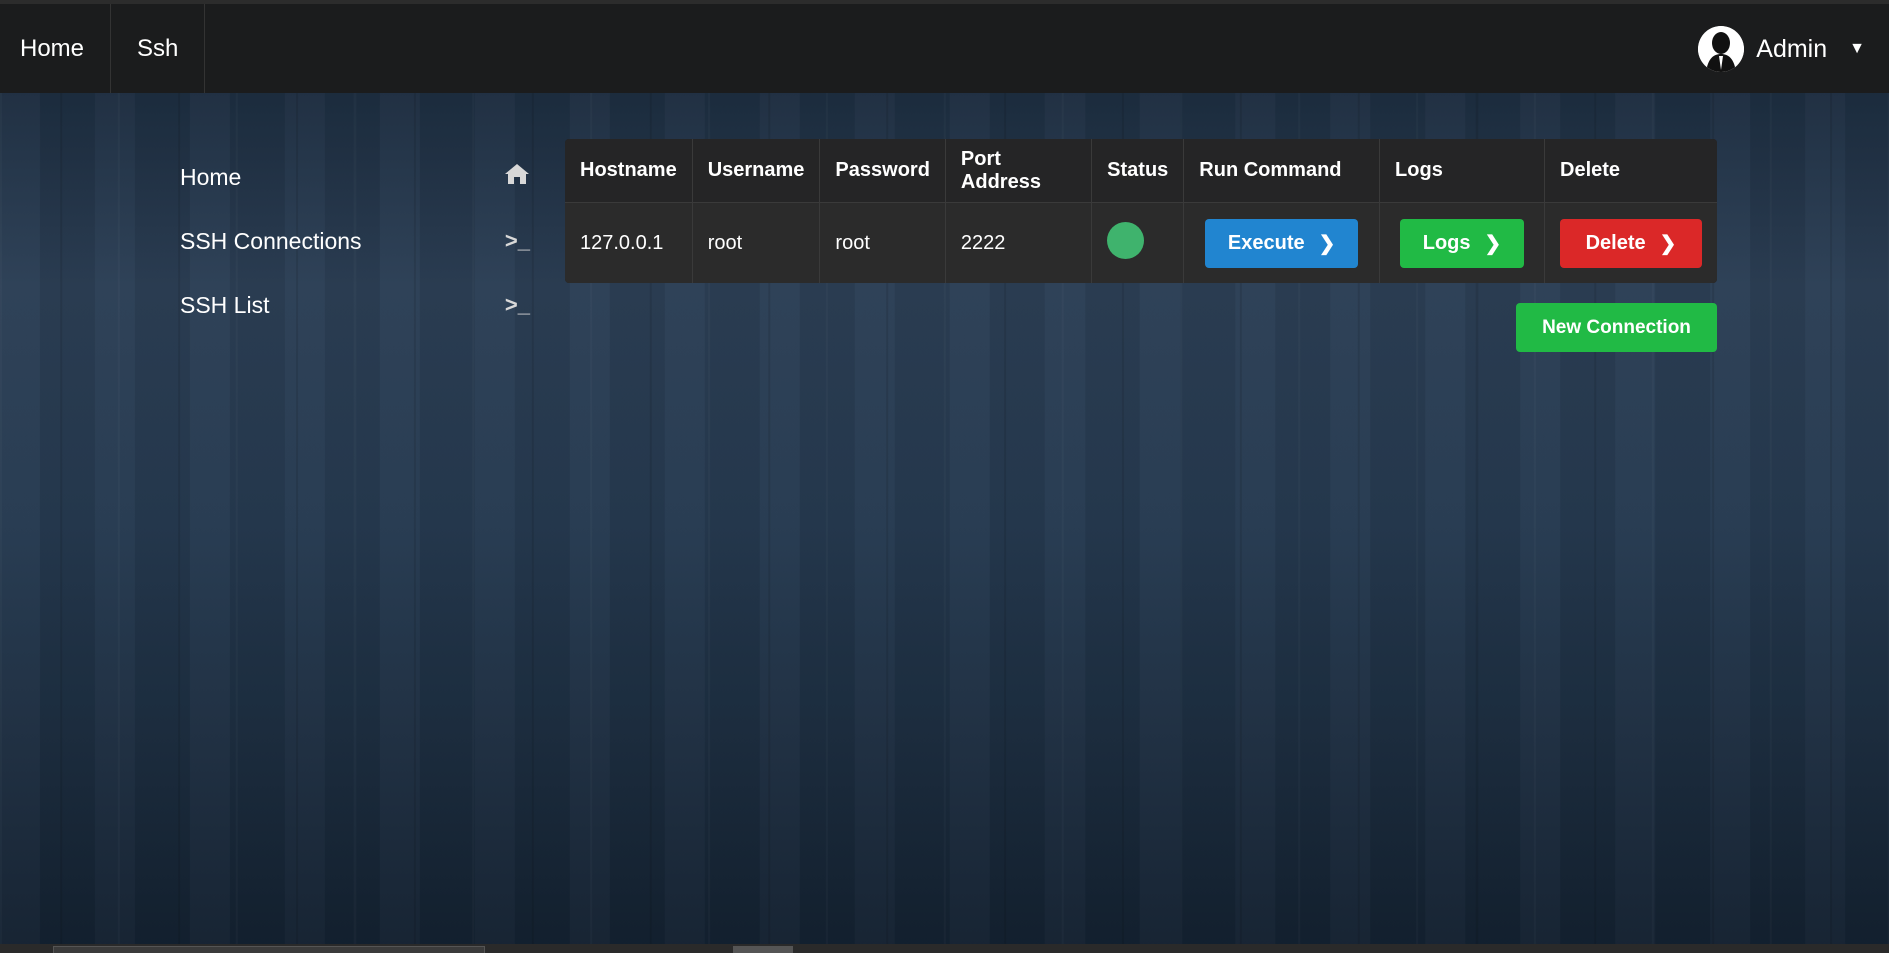  What do you see at coordinates (629, 171) in the screenshot?
I see `column-header: Hostname` at bounding box center [629, 171].